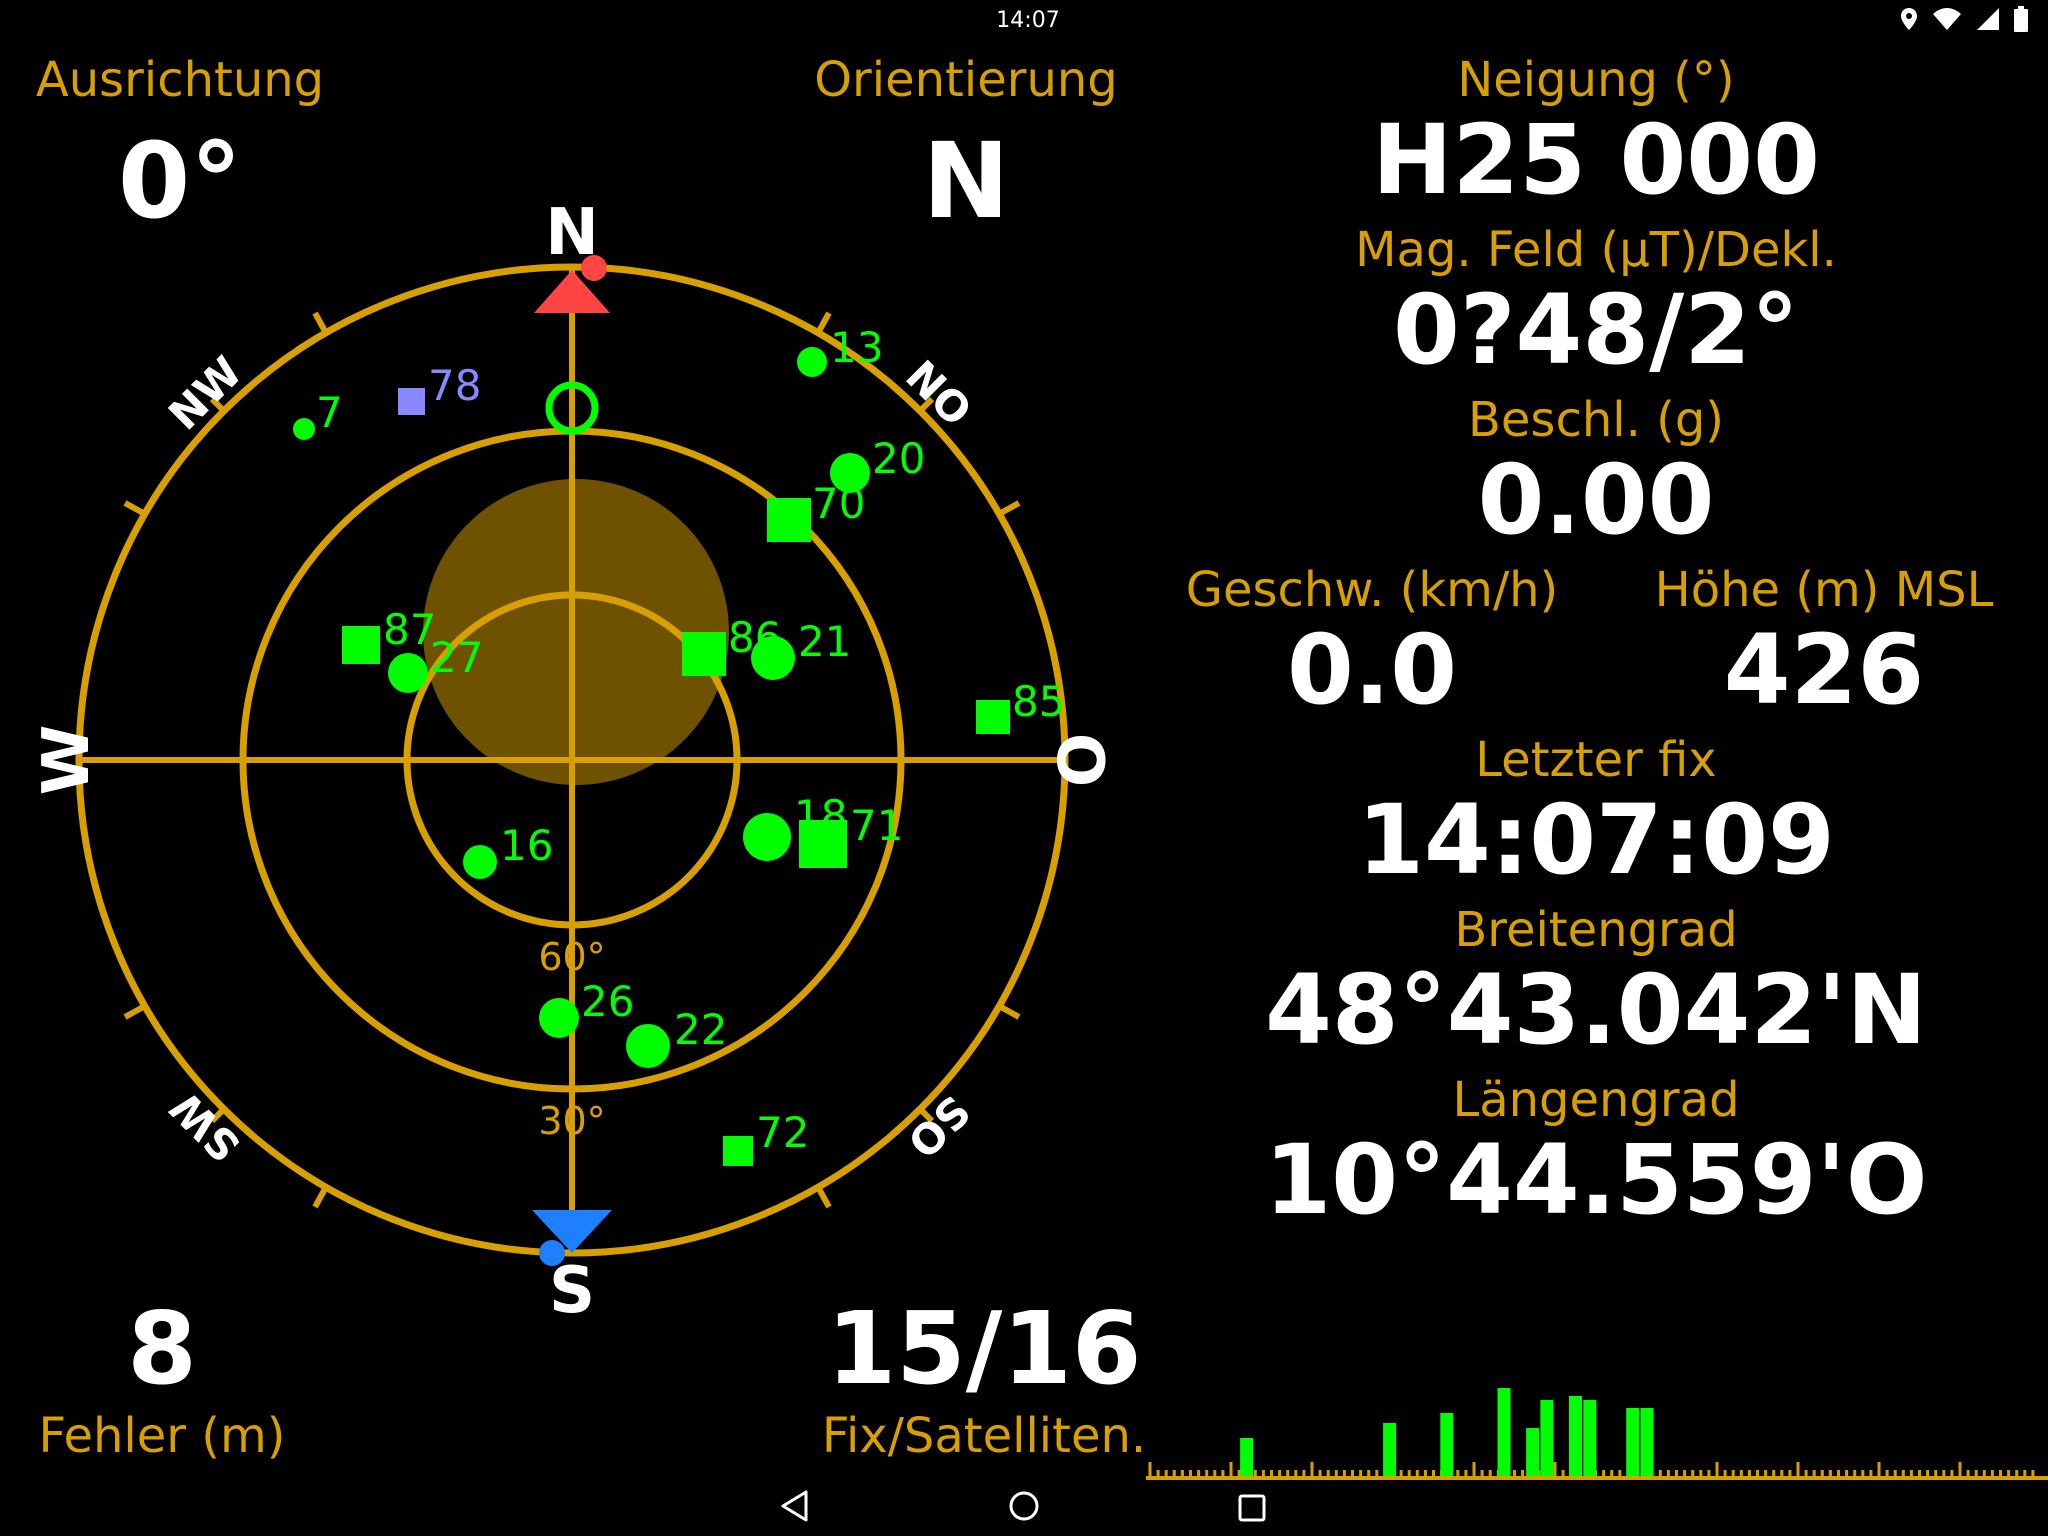 The image size is (2048, 1536). I want to click on fix-label: Fix/Satelliten., so click(984, 1436).